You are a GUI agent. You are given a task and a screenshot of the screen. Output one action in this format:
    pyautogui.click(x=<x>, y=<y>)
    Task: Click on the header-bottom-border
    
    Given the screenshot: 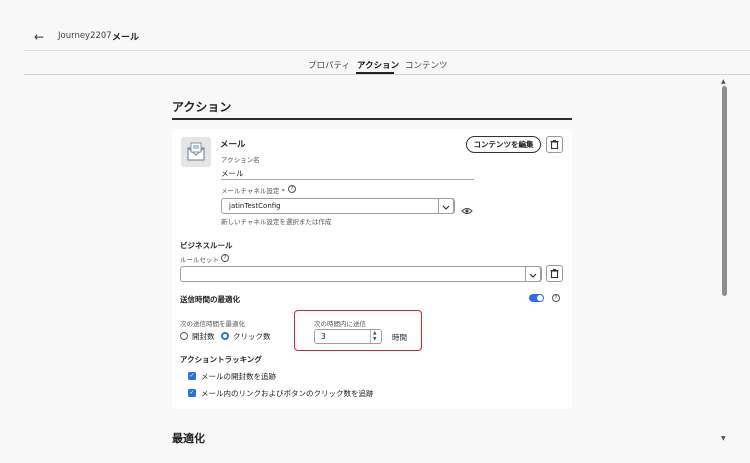 What is the action you would take?
    pyautogui.click(x=387, y=74)
    